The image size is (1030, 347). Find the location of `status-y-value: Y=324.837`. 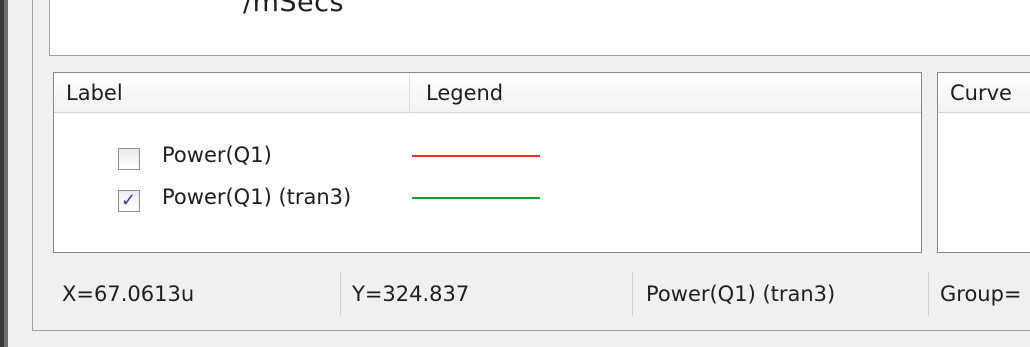

status-y-value: Y=324.837 is located at coordinates (411, 294).